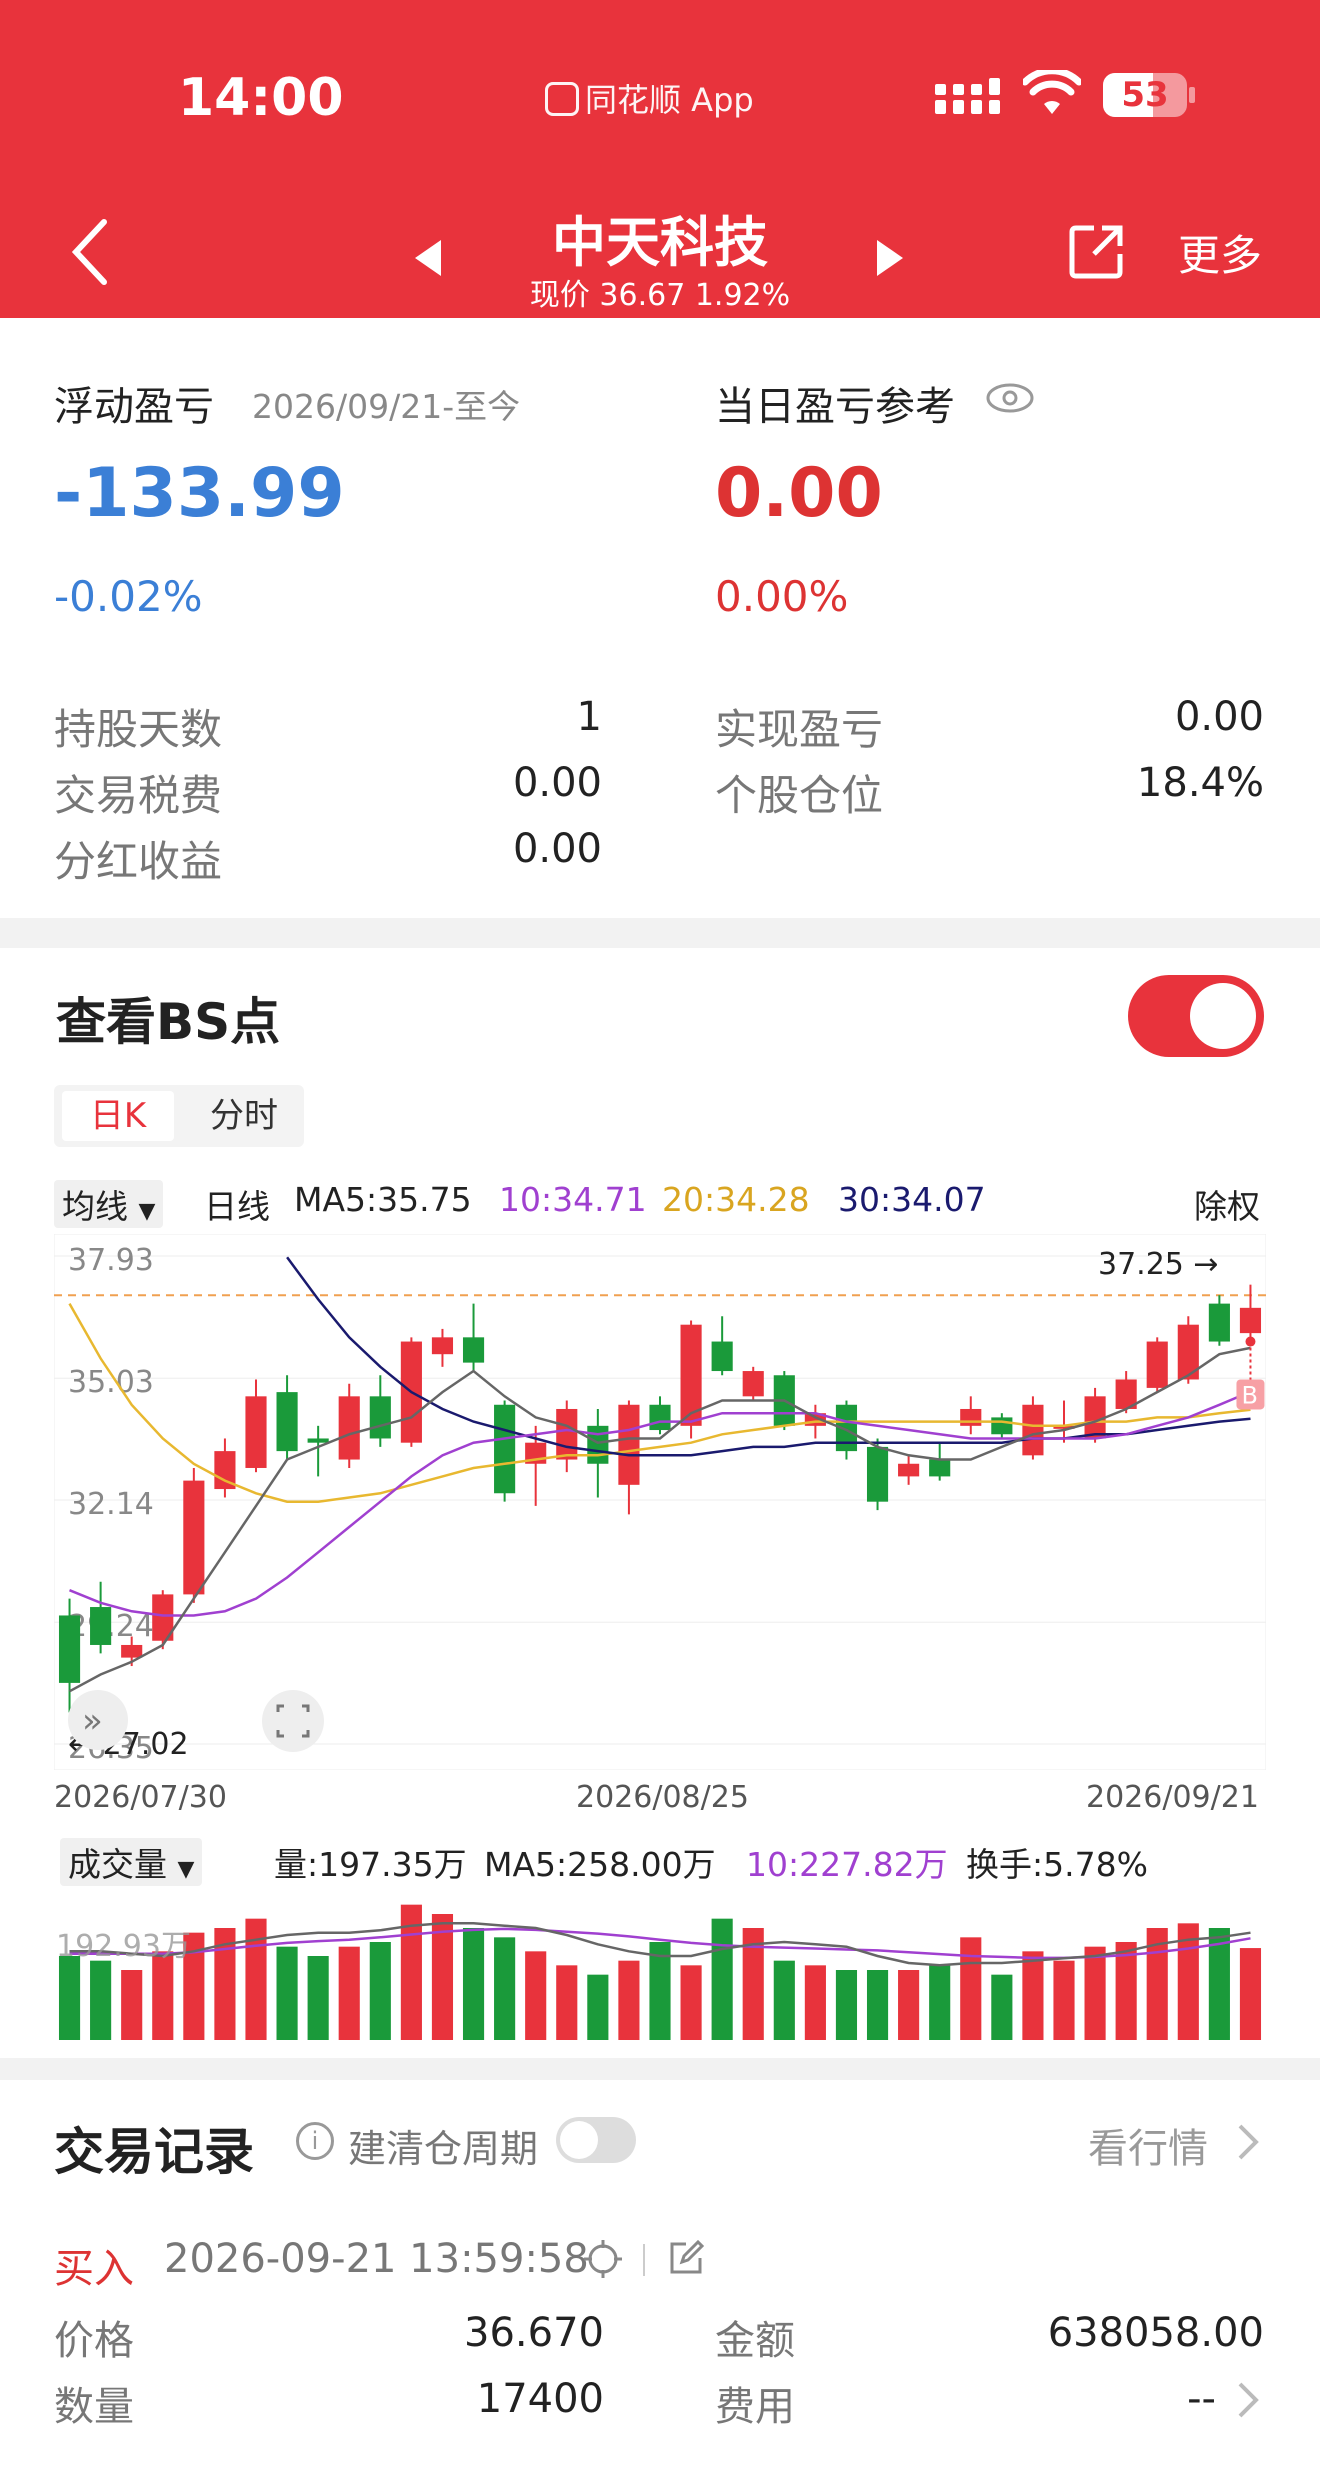 This screenshot has height=2473, width=1320. Describe the element at coordinates (1220, 252) in the screenshot. I see `more-button: 更多` at that location.